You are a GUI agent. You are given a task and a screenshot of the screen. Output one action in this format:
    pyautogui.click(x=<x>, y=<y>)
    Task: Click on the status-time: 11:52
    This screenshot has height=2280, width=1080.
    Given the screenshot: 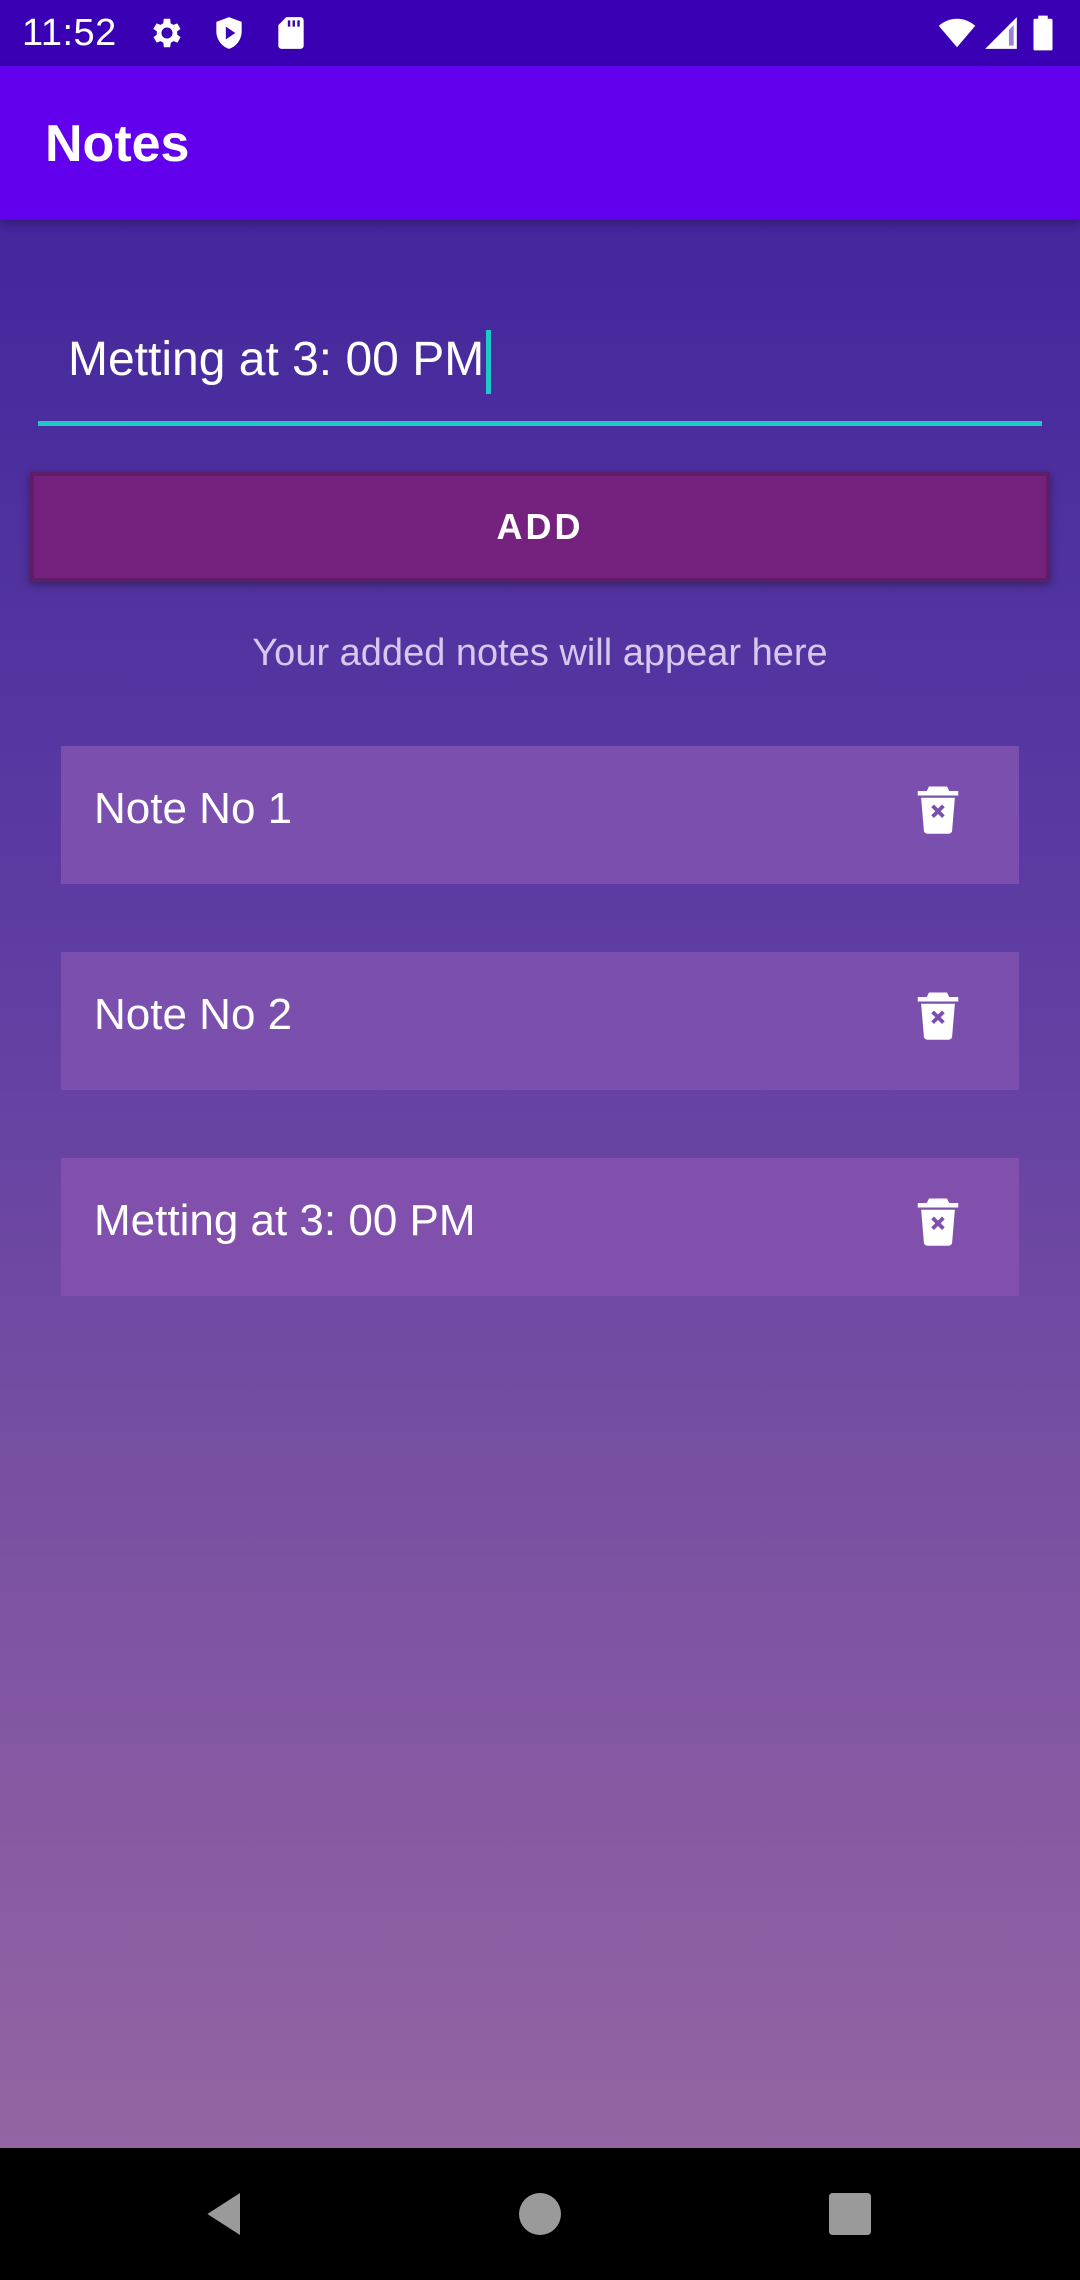 What is the action you would take?
    pyautogui.click(x=69, y=33)
    